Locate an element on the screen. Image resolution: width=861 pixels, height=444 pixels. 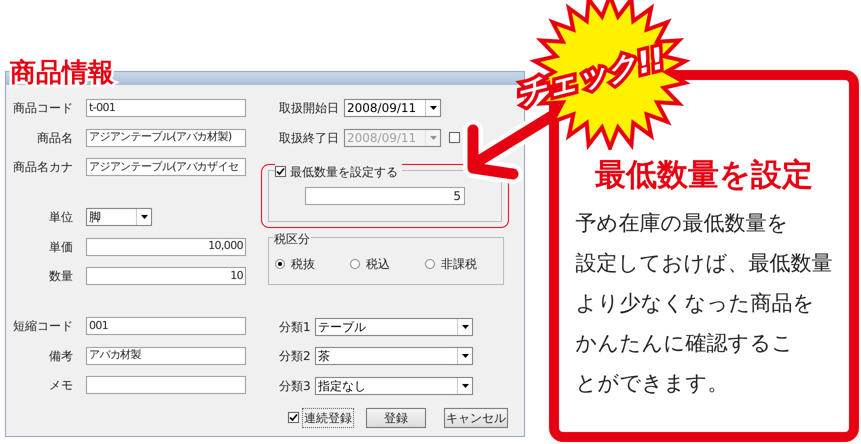
text-field is located at coordinates (166, 385).